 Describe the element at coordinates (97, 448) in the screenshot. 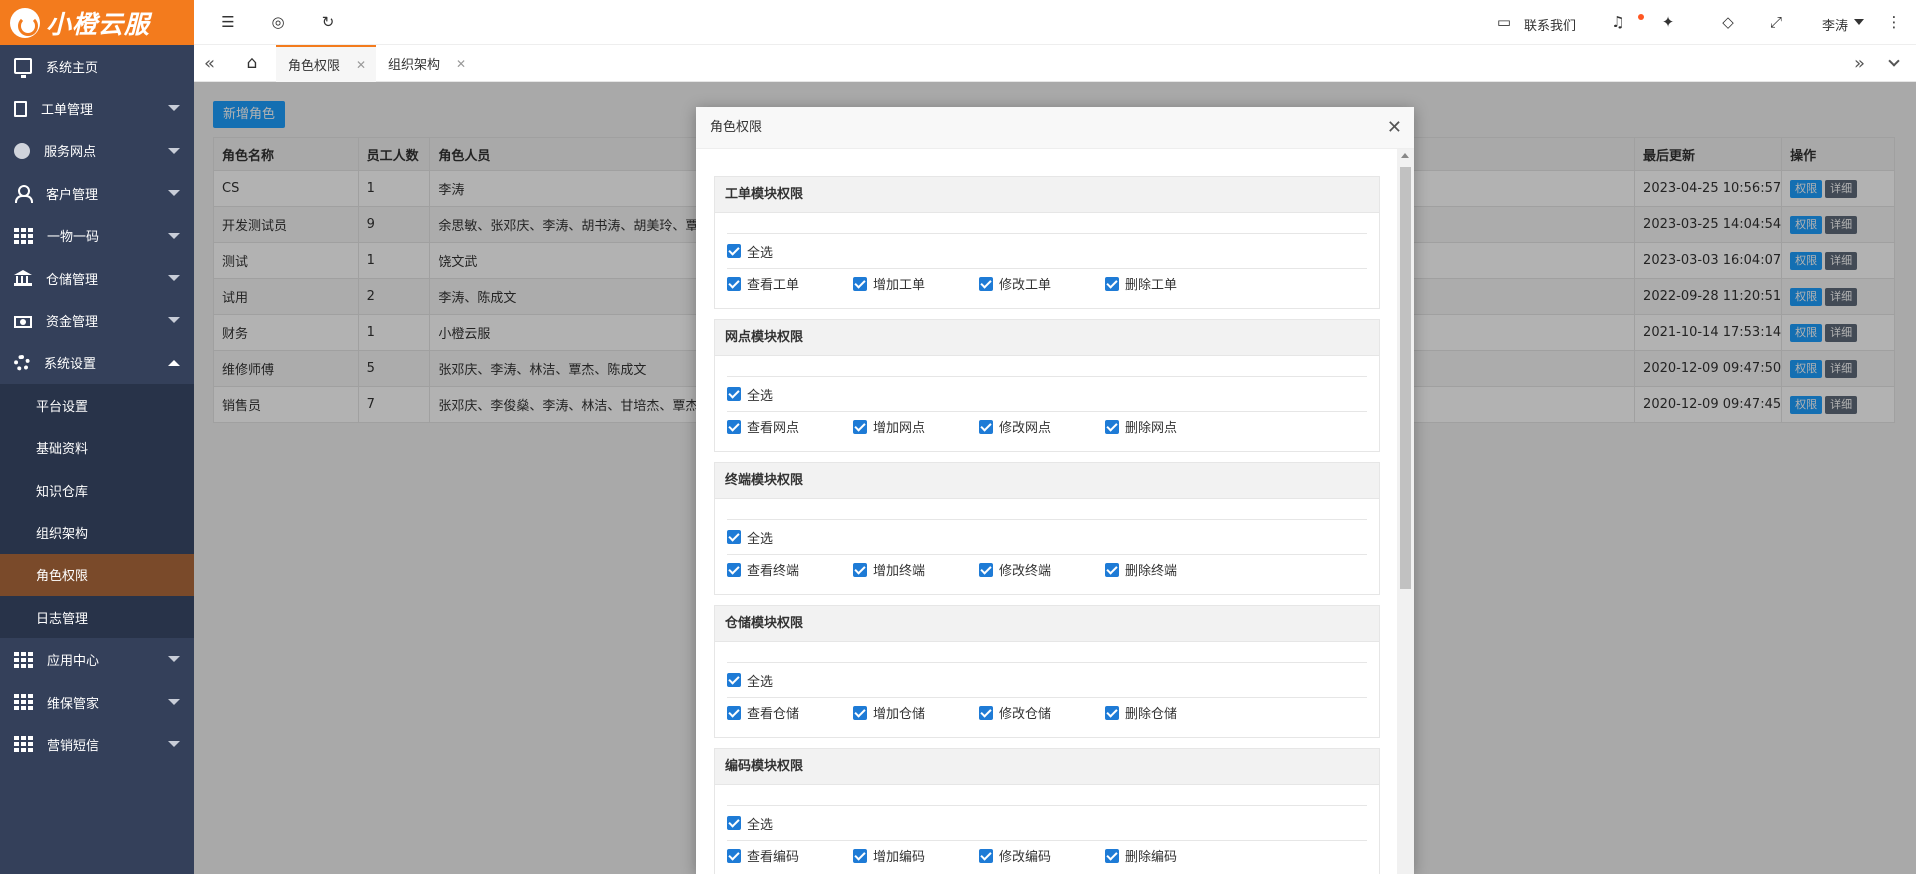

I see `sidebar-subitem-basic-data: 基础资料` at that location.